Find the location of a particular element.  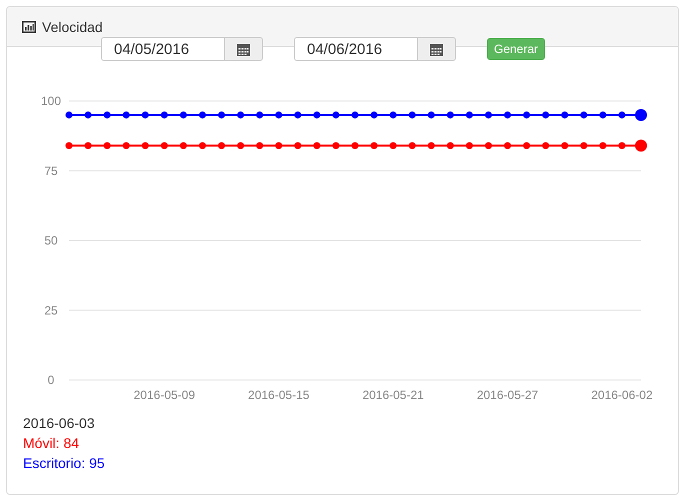

legend-value: Móvil: 84 is located at coordinates (51, 443).